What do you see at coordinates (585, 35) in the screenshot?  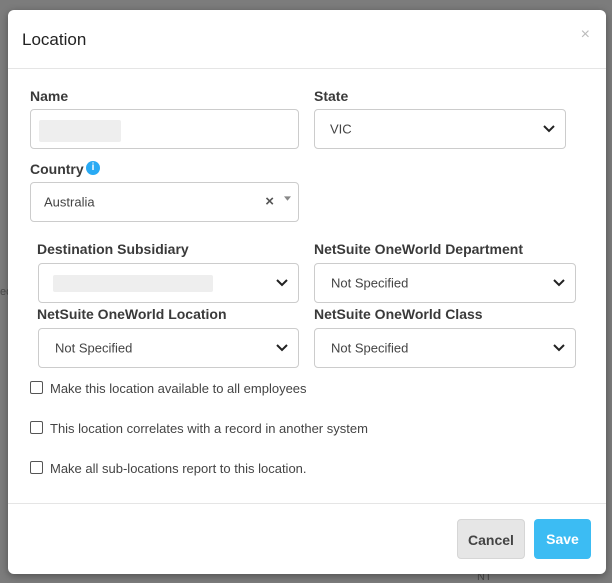 I see `close-icon: ×` at bounding box center [585, 35].